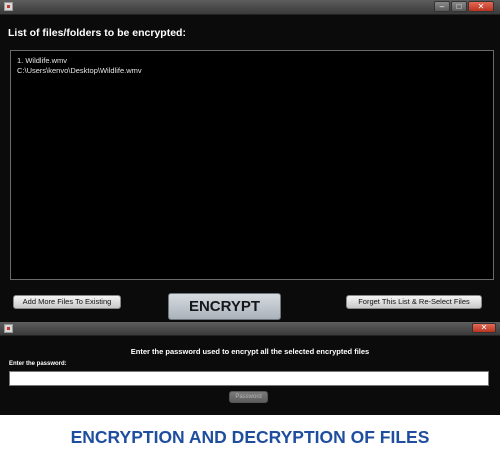  I want to click on close-button: ✕, so click(481, 6).